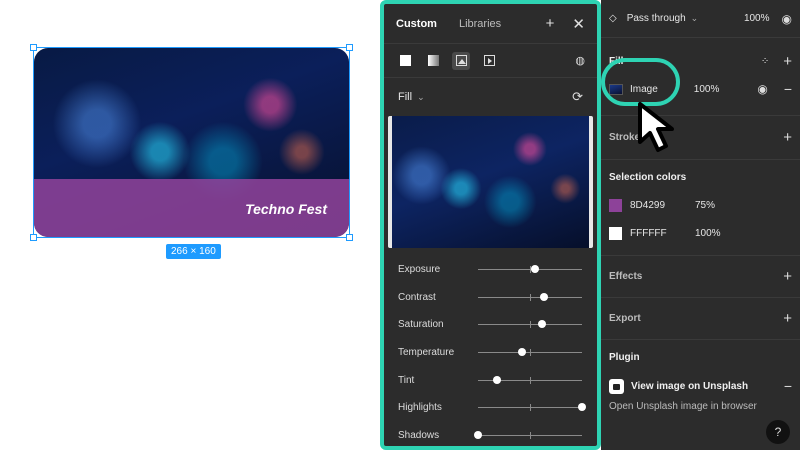  What do you see at coordinates (700, 19) in the screenshot?
I see `layer-row: ◇ Pass through ⌄ 100% ◉` at bounding box center [700, 19].